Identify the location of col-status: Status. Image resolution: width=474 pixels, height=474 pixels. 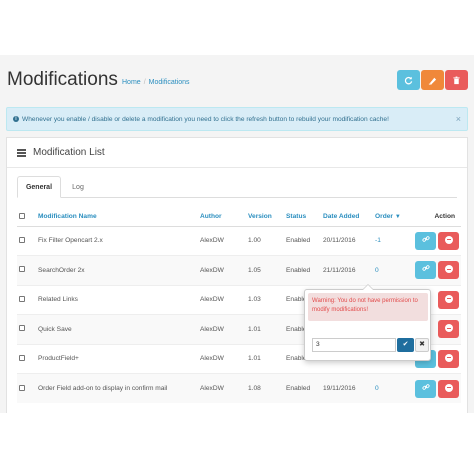
(301, 217).